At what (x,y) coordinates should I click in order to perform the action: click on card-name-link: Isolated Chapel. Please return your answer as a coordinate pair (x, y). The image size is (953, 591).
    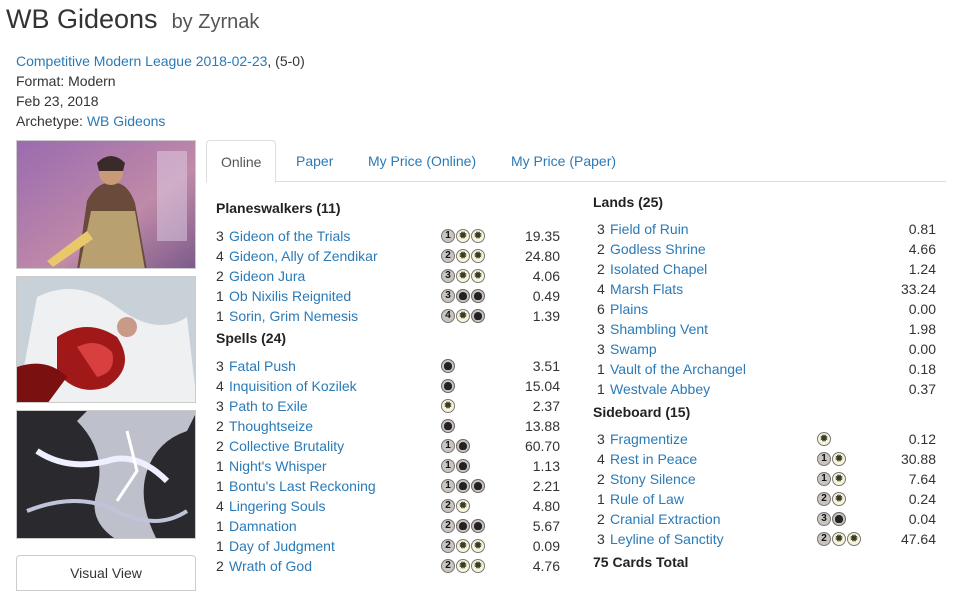
    Looking at the image, I should click on (658, 269).